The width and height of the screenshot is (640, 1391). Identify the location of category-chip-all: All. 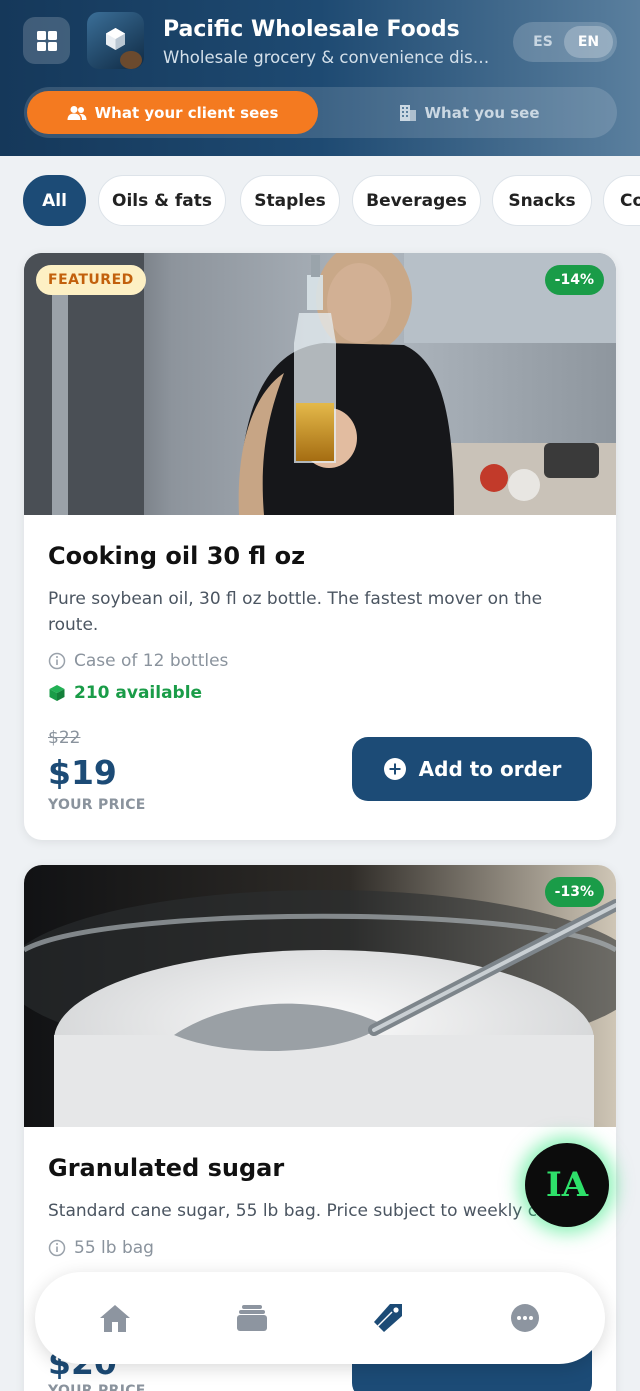
(54, 200).